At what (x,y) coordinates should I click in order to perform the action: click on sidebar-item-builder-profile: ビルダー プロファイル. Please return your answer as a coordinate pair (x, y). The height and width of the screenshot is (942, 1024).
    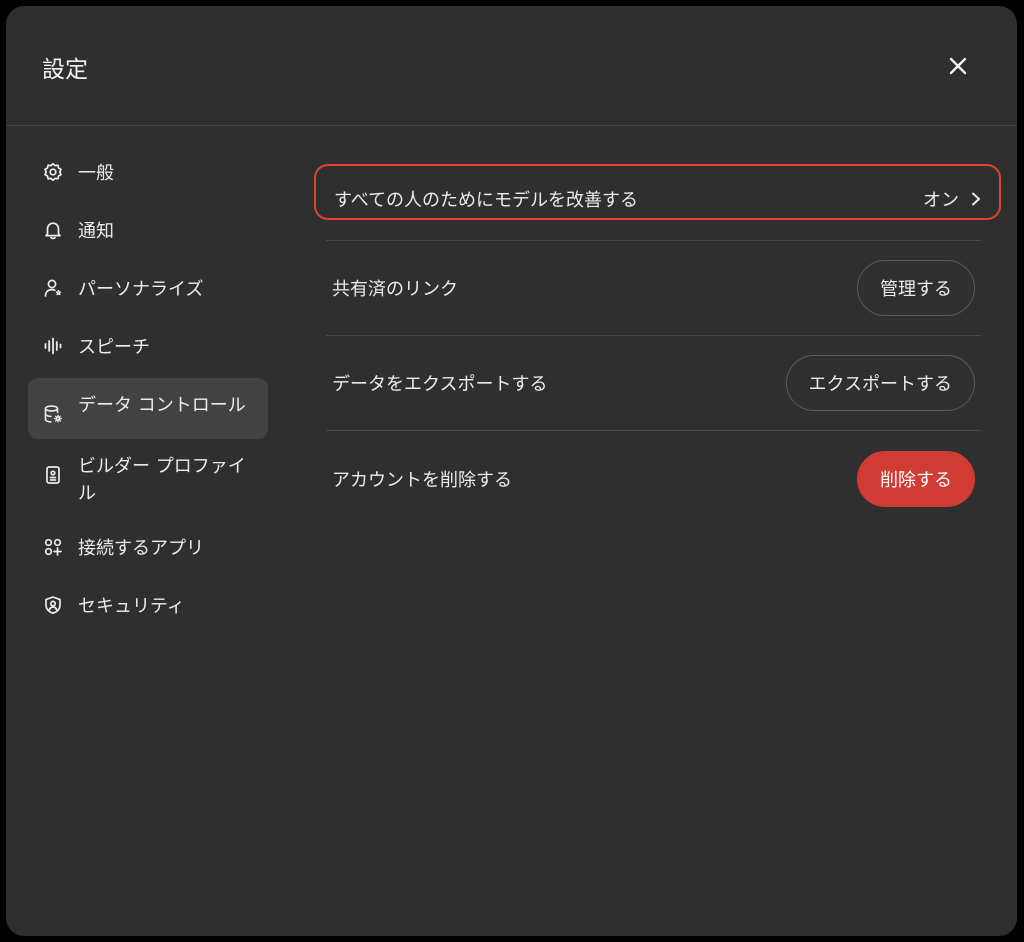
    Looking at the image, I should click on (148, 480).